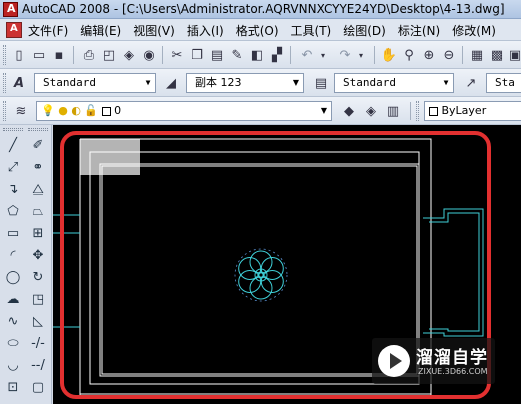  What do you see at coordinates (38, 321) in the screenshot?
I see `stretch-icon: ◺` at bounding box center [38, 321].